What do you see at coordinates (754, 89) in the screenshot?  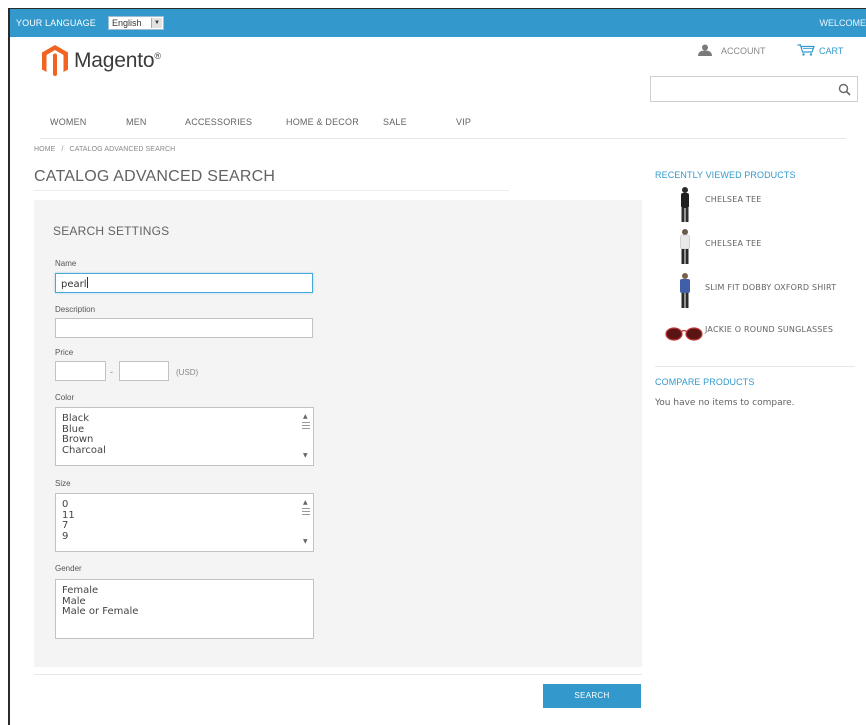 I see `site-search-input` at bounding box center [754, 89].